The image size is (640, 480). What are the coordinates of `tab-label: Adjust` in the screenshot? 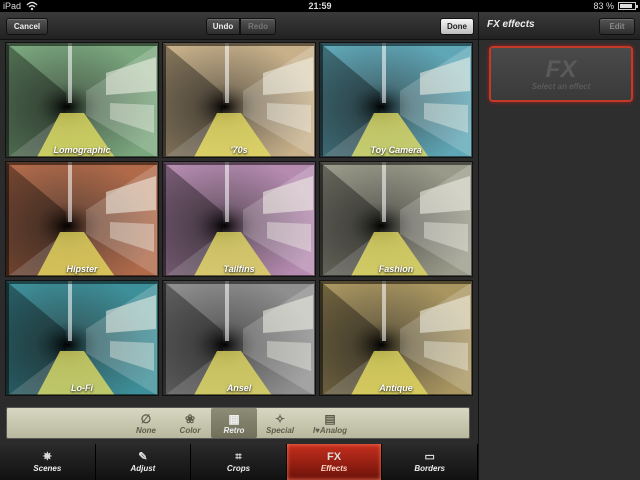 It's located at (143, 468).